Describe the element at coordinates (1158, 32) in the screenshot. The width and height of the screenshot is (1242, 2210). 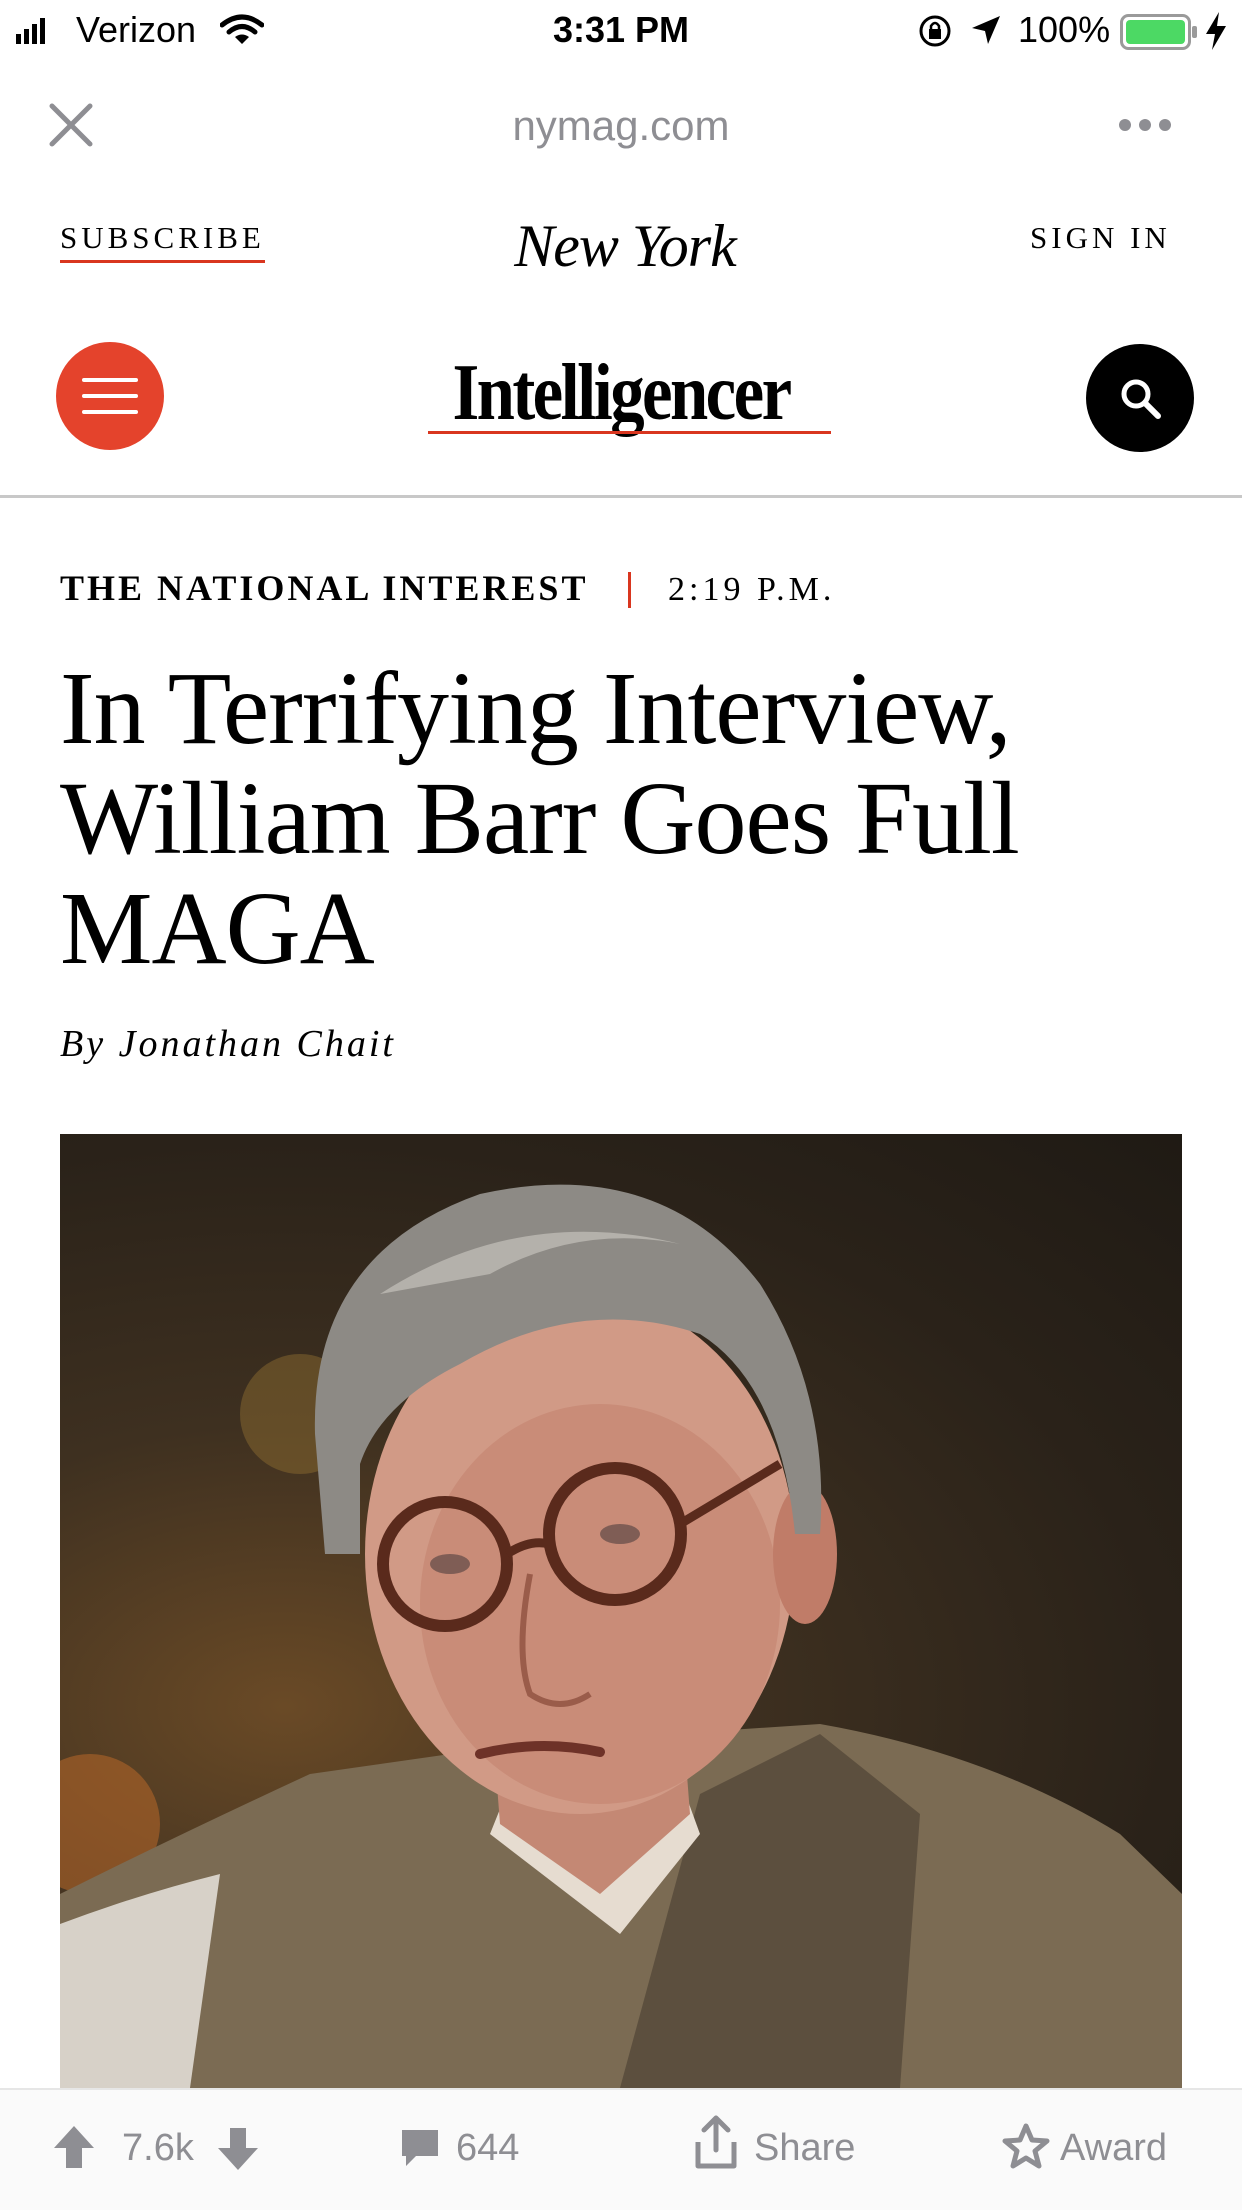
I see `battery-icon` at that location.